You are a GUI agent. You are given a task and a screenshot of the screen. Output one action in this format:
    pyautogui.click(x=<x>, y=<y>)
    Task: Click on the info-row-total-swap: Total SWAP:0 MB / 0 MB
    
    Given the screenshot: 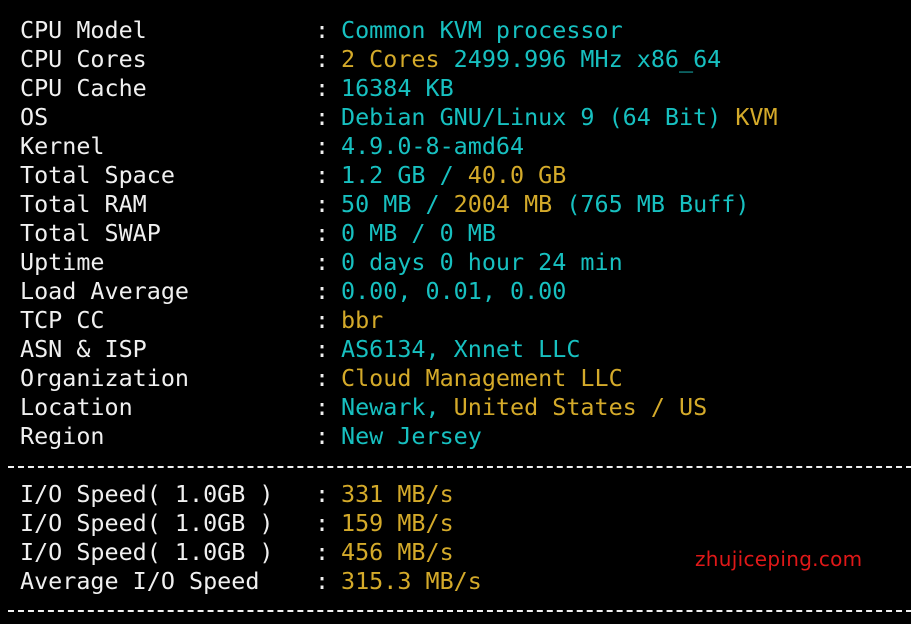 What is the action you would take?
    pyautogui.click(x=460, y=233)
    